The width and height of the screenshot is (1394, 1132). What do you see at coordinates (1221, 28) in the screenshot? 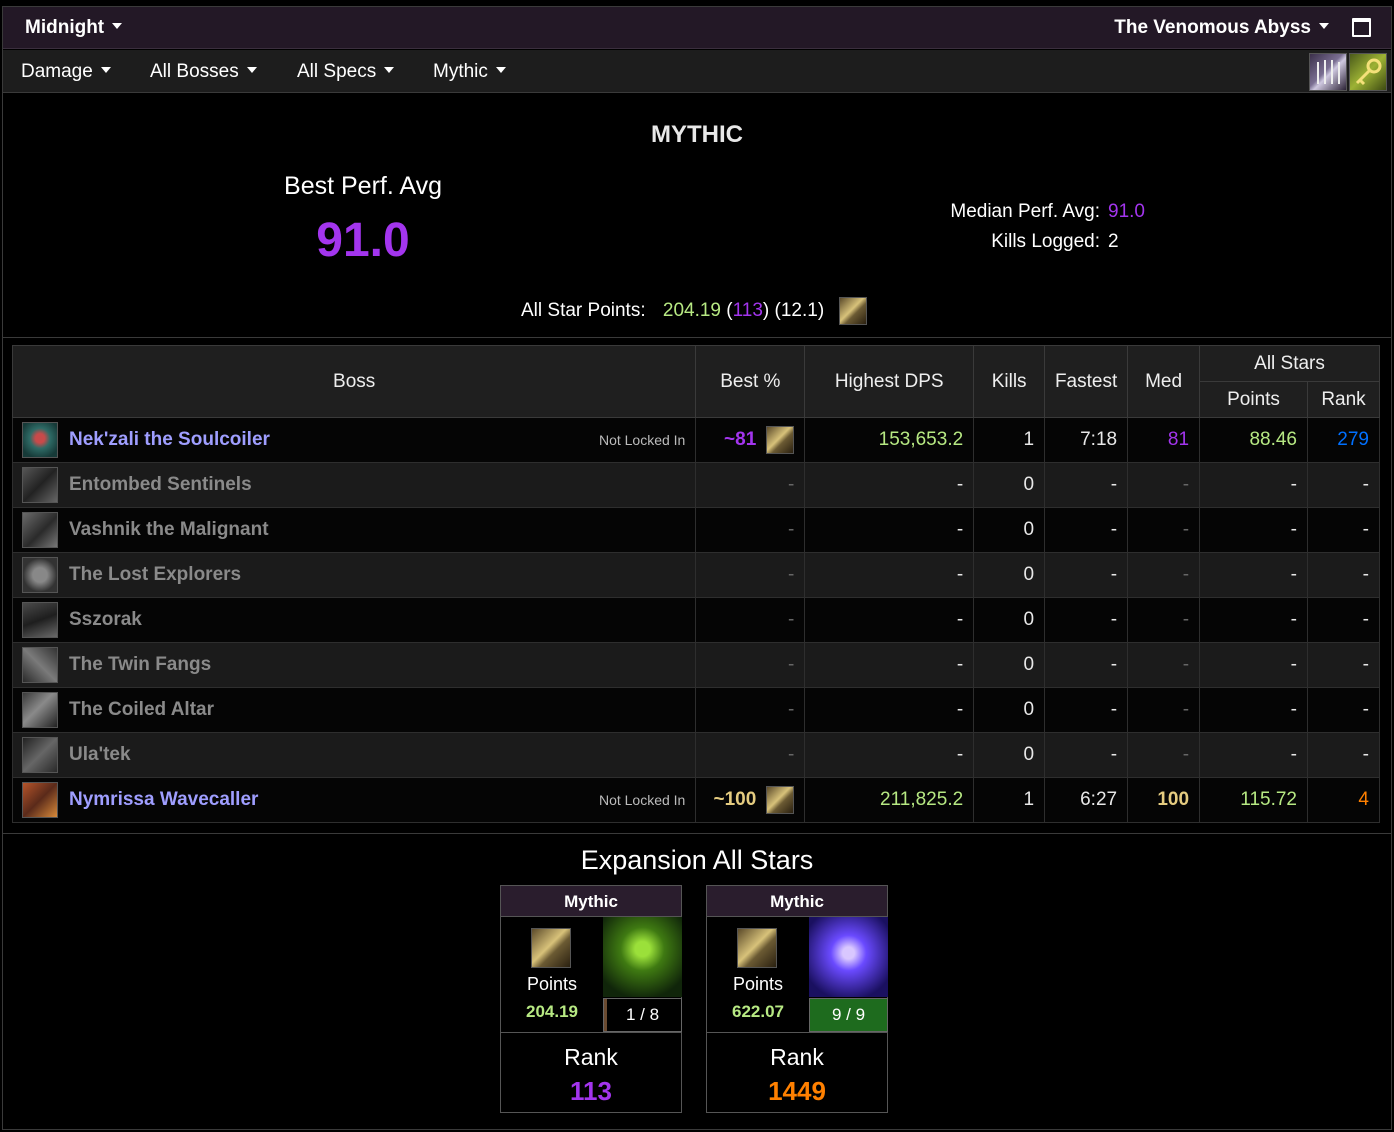
I see `zone-dropdown: The Venomous Abyss` at bounding box center [1221, 28].